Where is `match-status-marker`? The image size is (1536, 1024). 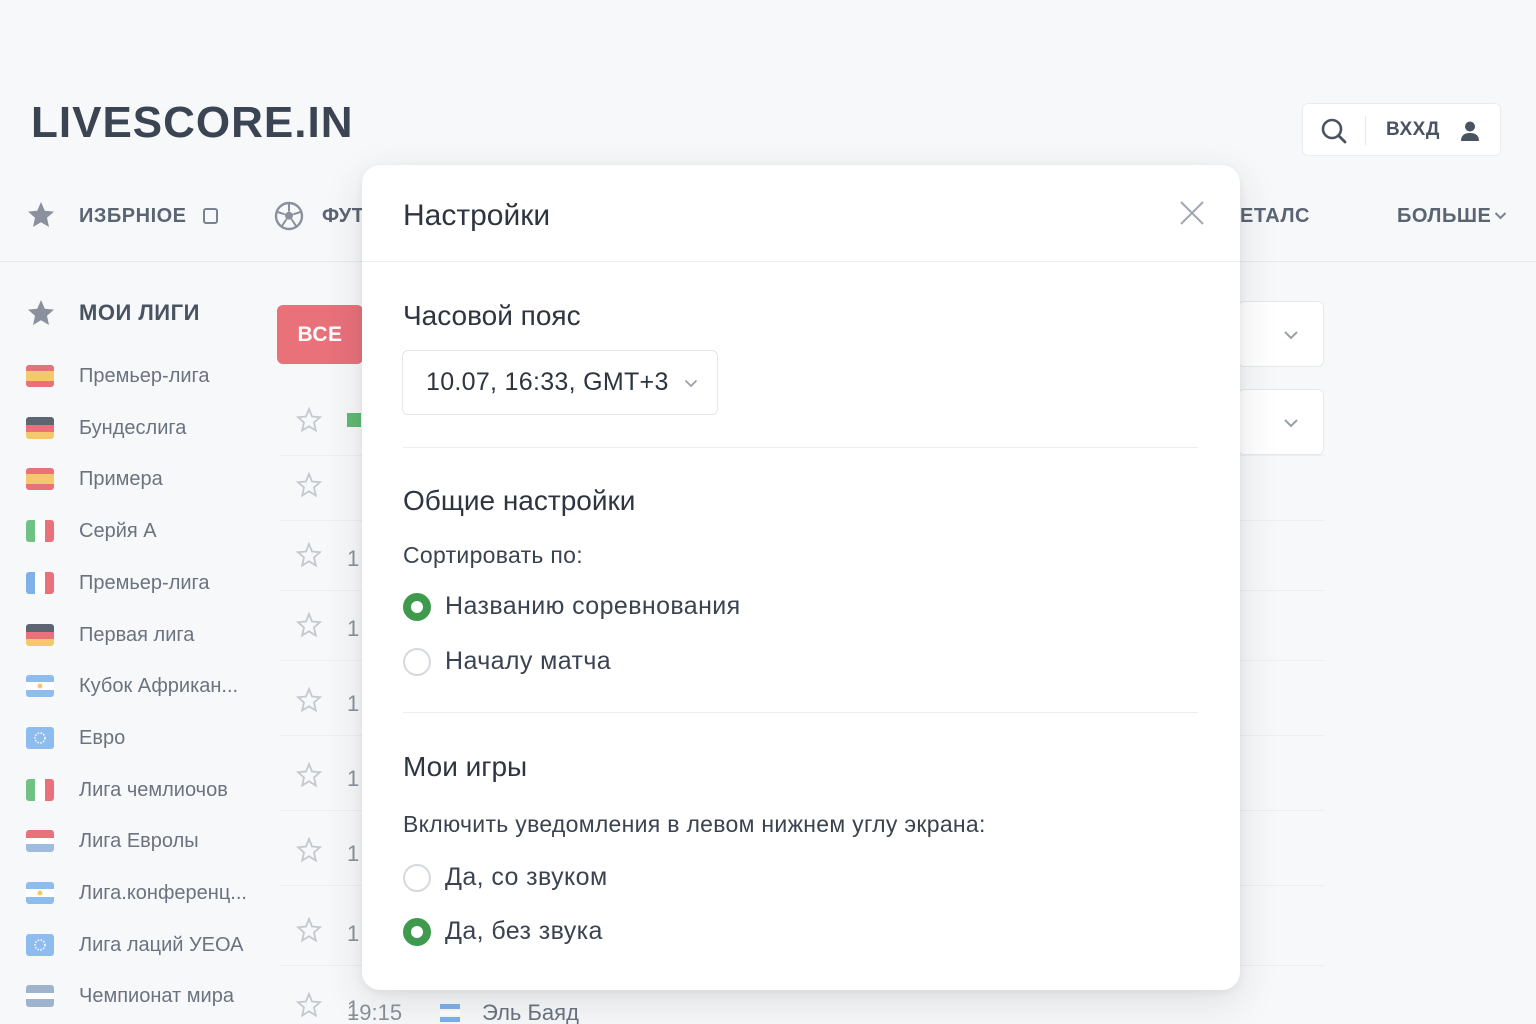
match-status-marker is located at coordinates (354, 420).